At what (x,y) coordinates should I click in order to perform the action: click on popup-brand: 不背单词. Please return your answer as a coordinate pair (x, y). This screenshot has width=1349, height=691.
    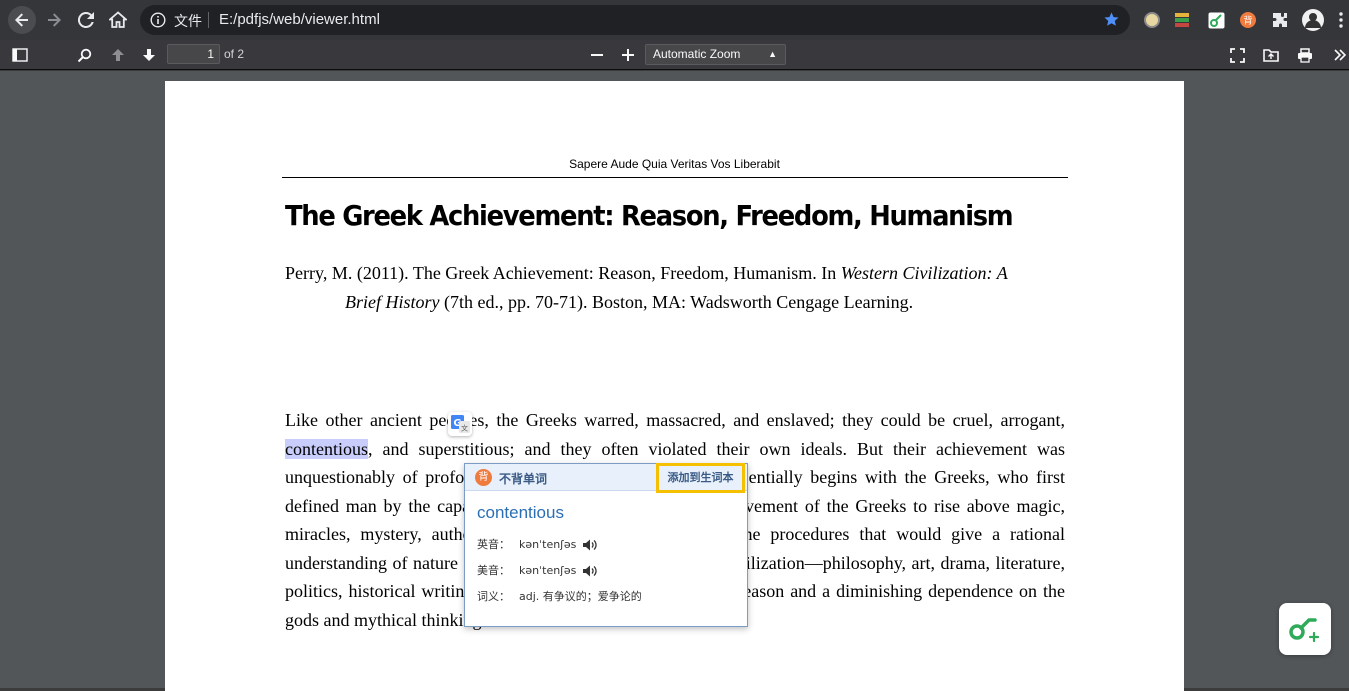
    Looking at the image, I should click on (523, 479).